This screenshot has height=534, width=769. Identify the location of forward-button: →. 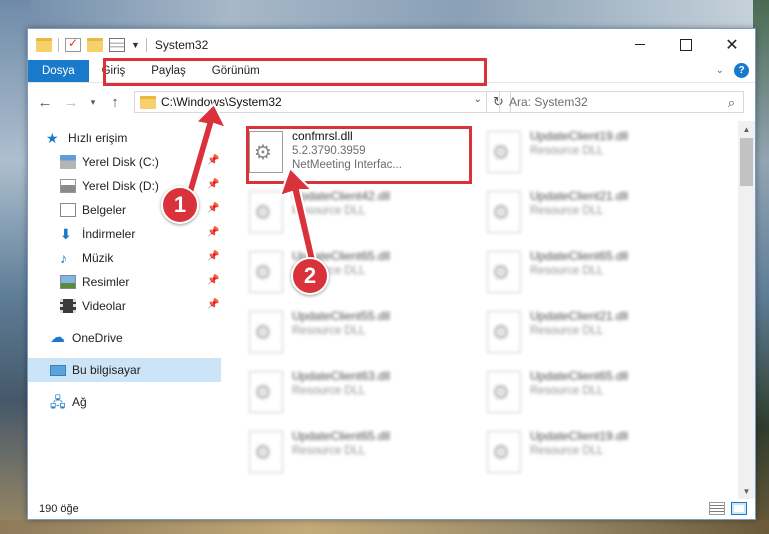
(71, 102).